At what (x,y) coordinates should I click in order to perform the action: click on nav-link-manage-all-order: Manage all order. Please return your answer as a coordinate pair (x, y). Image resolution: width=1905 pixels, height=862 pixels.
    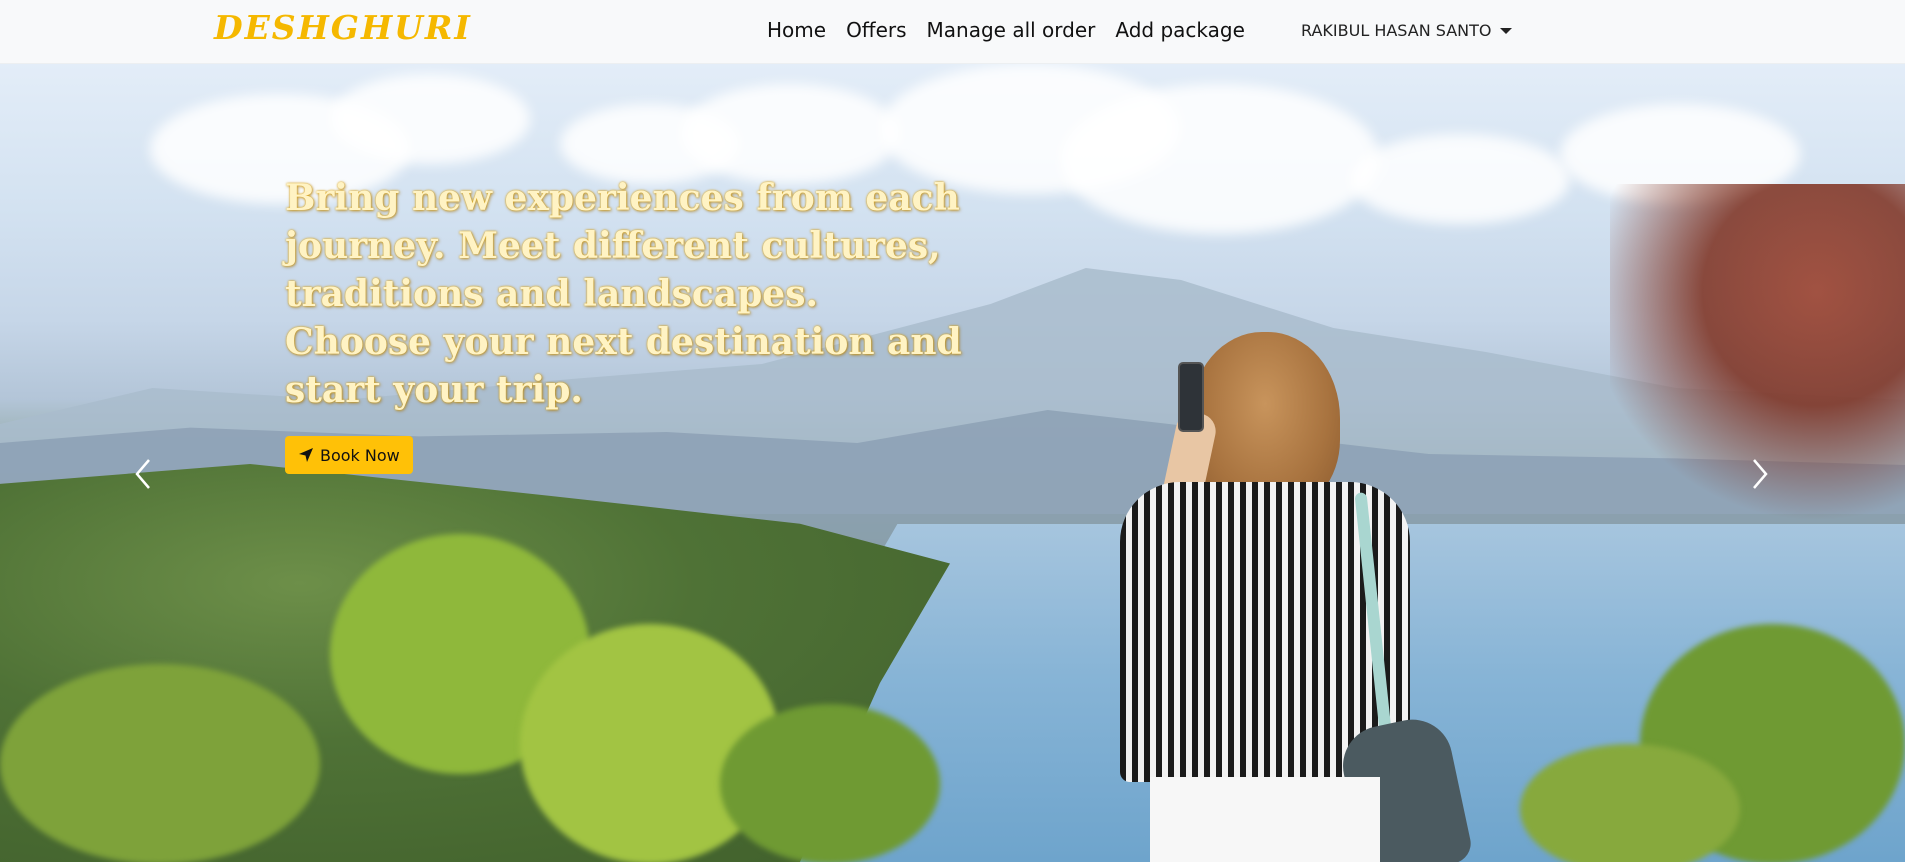
    Looking at the image, I should click on (1011, 30).